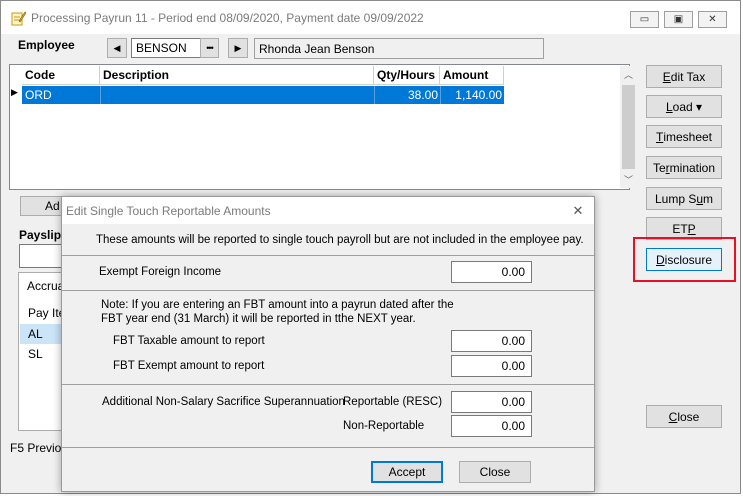 The height and width of the screenshot is (496, 743). What do you see at coordinates (472, 75) in the screenshot?
I see `column-header-amount: Amount` at bounding box center [472, 75].